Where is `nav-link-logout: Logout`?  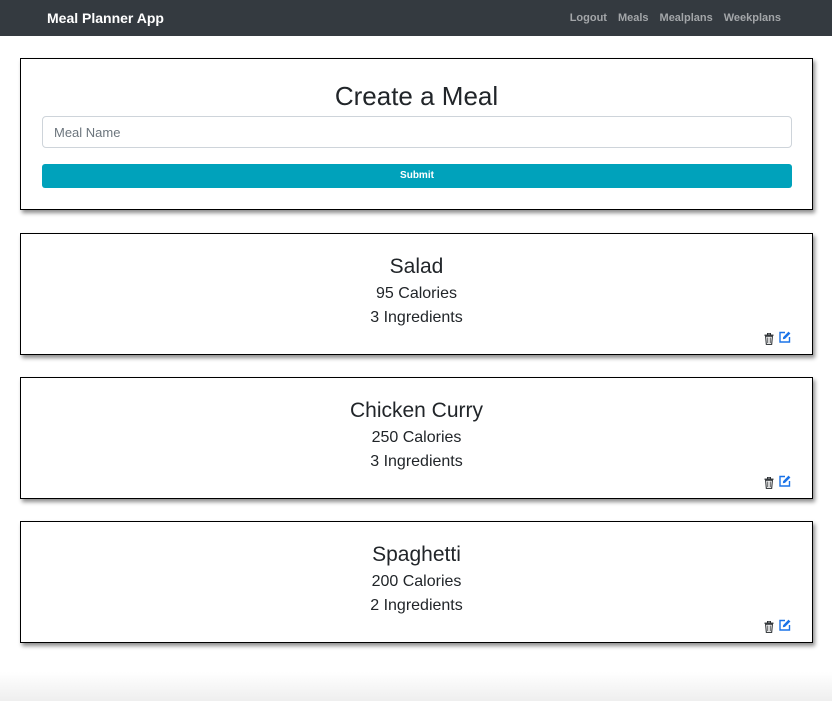 nav-link-logout: Logout is located at coordinates (588, 18).